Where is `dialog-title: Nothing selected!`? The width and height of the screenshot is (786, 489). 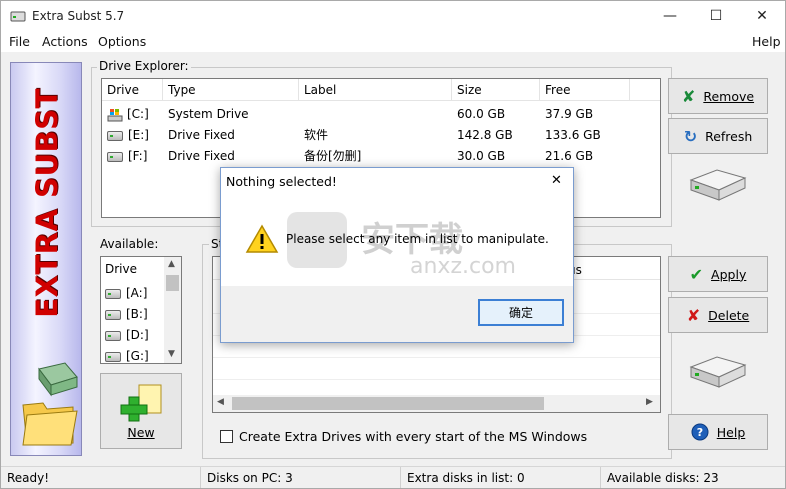 dialog-title: Nothing selected! is located at coordinates (281, 181).